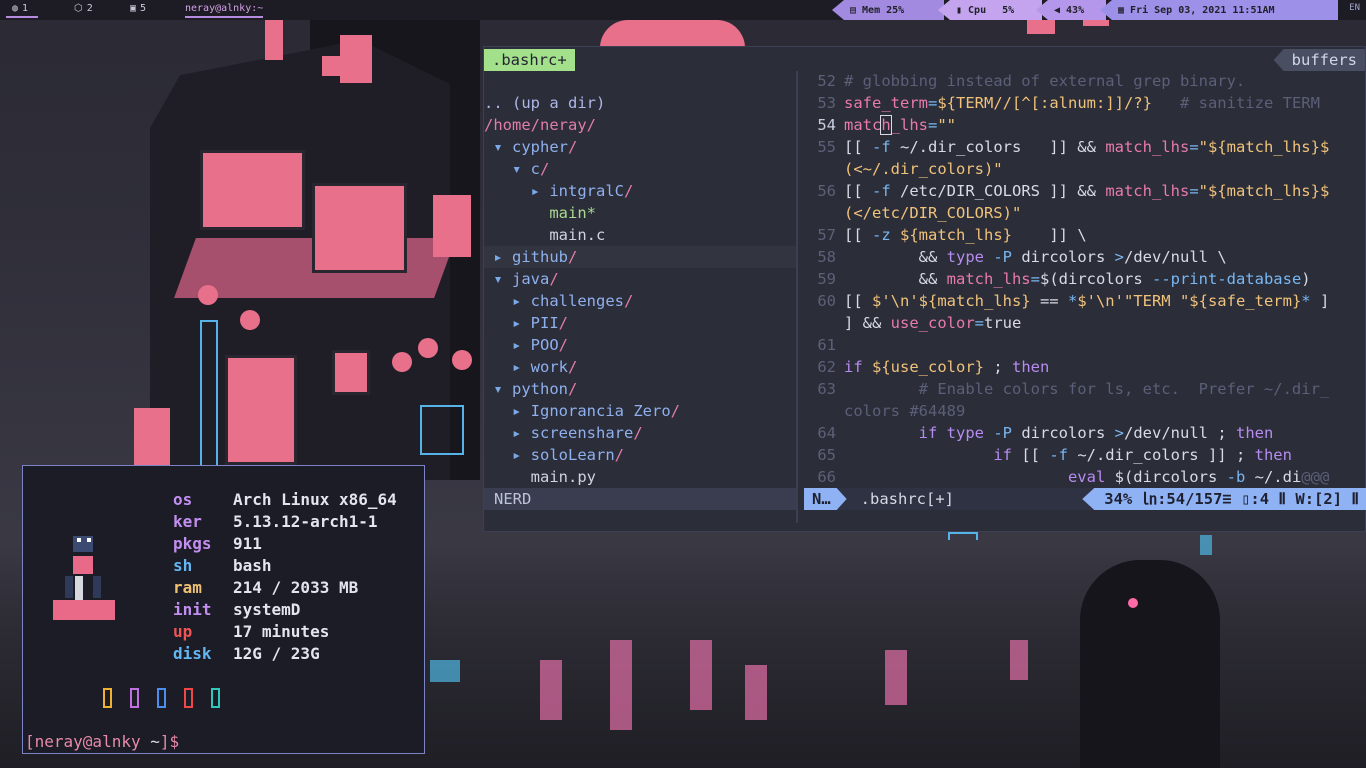 The width and height of the screenshot is (1366, 768). I want to click on code-token: matc, so click(863, 125).